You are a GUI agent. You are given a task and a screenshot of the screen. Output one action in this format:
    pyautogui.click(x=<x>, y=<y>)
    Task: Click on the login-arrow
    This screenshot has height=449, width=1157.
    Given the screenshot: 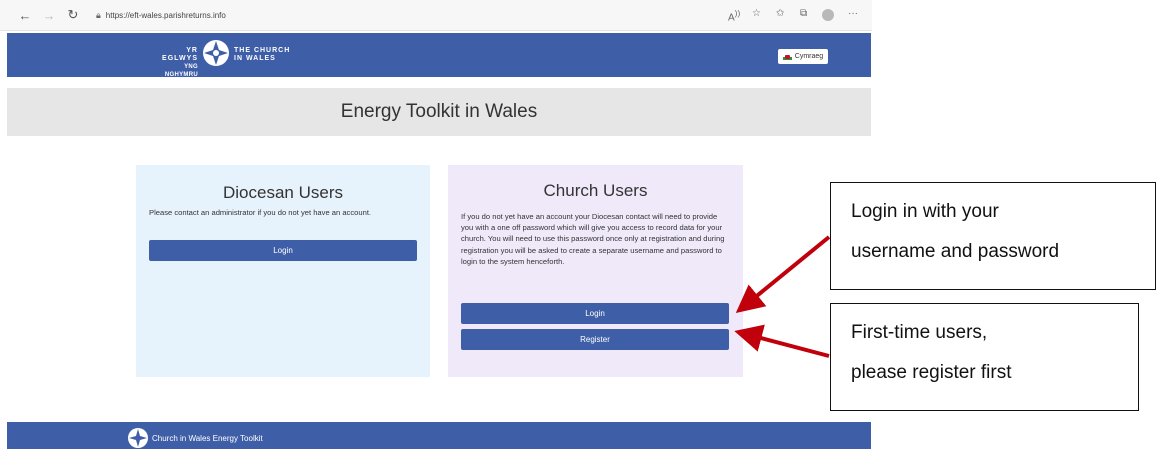 What is the action you would take?
    pyautogui.click(x=783, y=274)
    